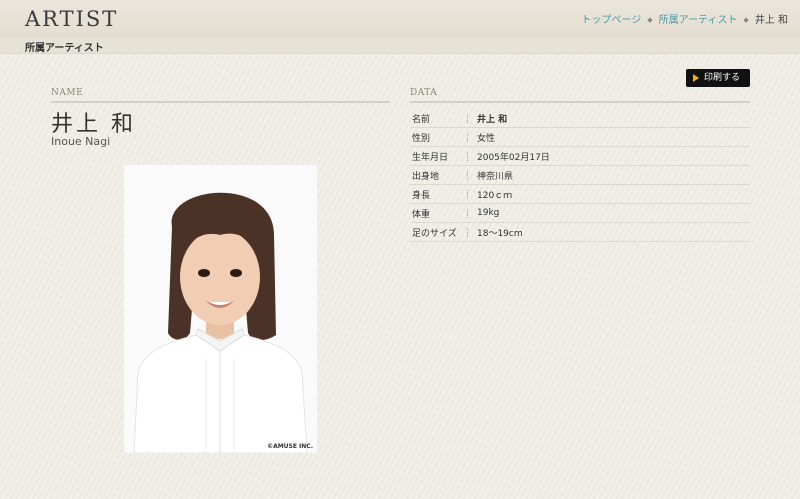  What do you see at coordinates (696, 78) in the screenshot?
I see `play-arrow-icon` at bounding box center [696, 78].